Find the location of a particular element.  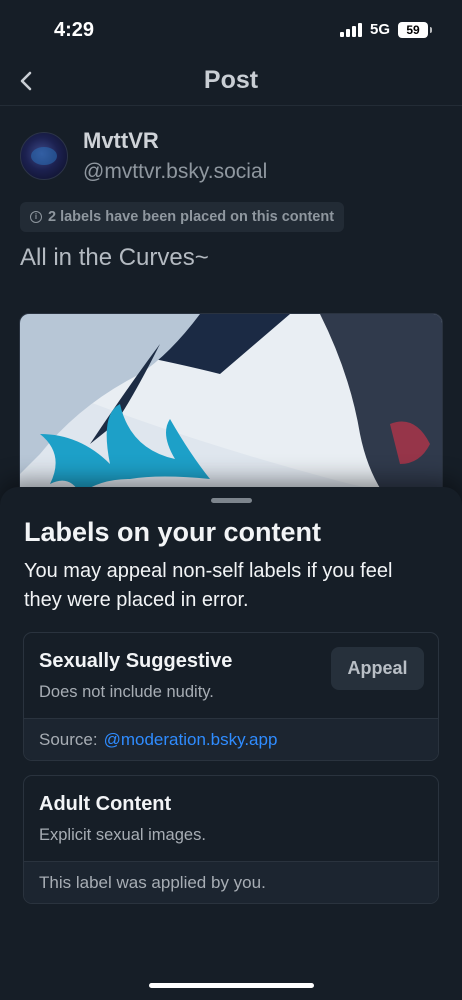

network-type: 5G is located at coordinates (379, 29).